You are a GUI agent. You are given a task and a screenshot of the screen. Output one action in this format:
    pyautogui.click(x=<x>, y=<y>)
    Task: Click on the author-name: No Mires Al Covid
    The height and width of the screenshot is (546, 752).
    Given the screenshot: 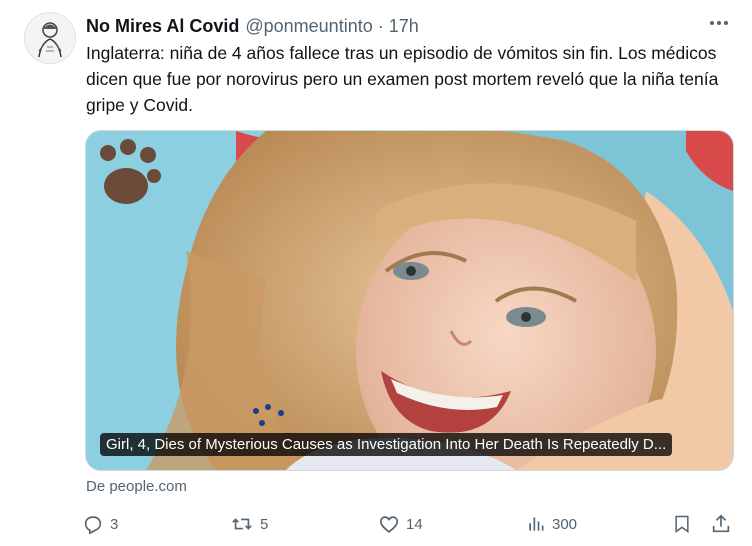 What is the action you would take?
    pyautogui.click(x=162, y=26)
    